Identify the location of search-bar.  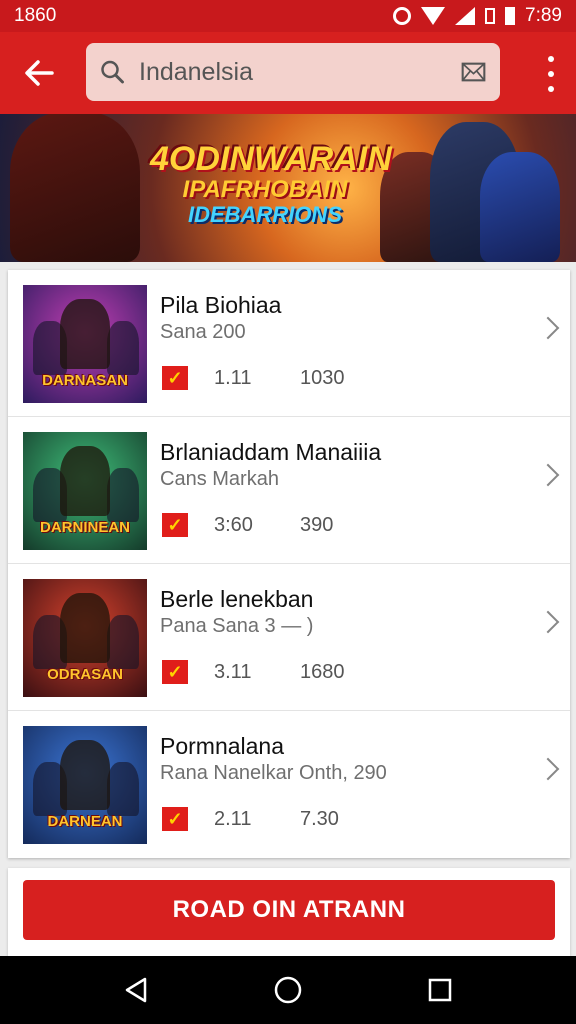
(293, 72).